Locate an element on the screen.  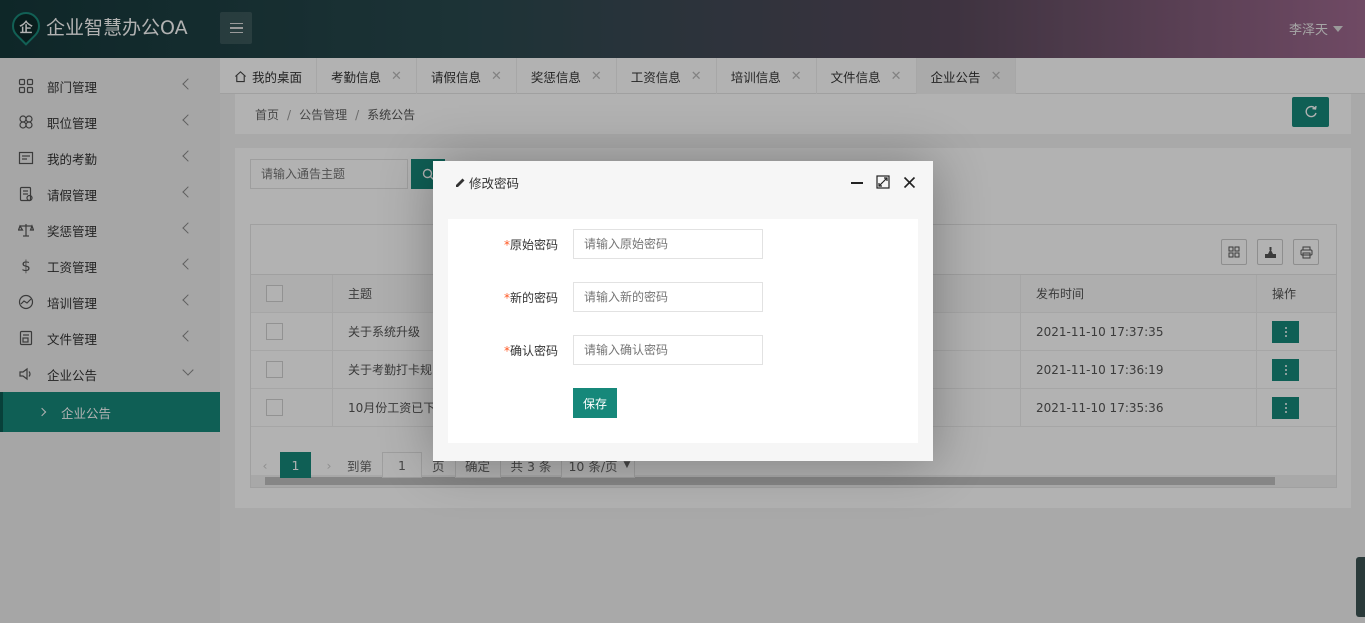
dialog-body: *原始密码 *新的密码 *确认密码 保存 is located at coordinates (683, 331).